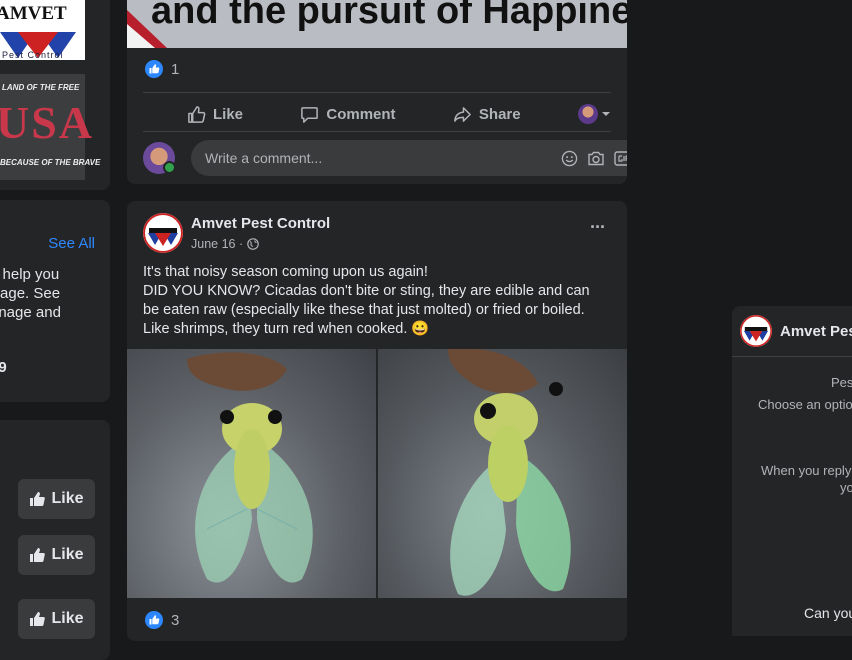 The image size is (852, 660). I want to click on comment-icon, so click(310, 114).